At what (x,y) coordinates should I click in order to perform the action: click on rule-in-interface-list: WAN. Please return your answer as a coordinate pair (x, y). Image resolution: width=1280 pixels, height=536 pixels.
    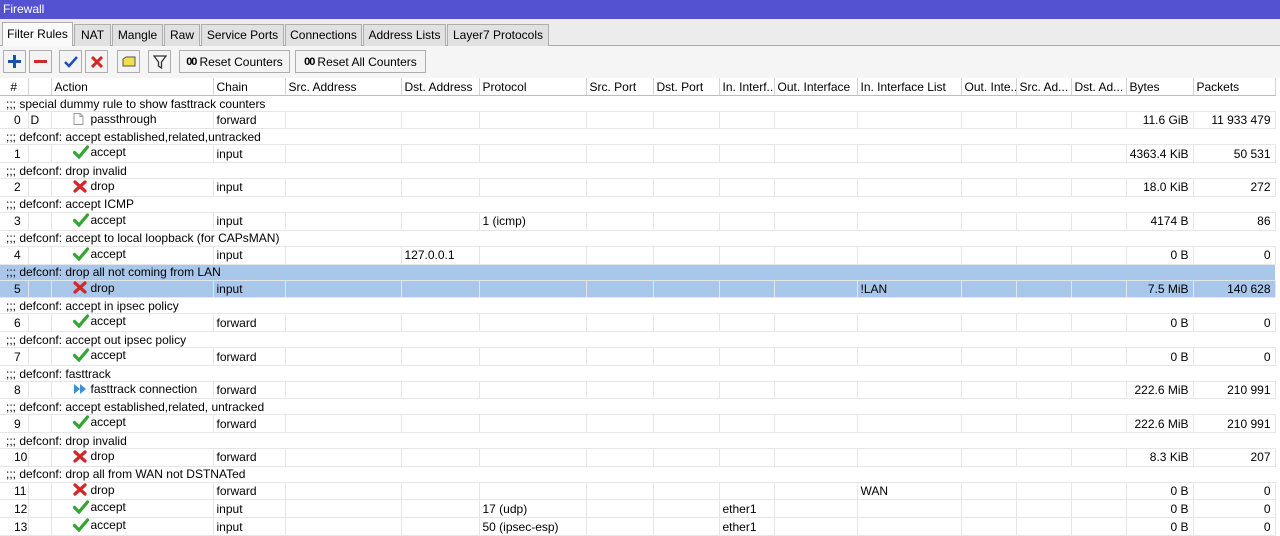
    Looking at the image, I should click on (909, 491).